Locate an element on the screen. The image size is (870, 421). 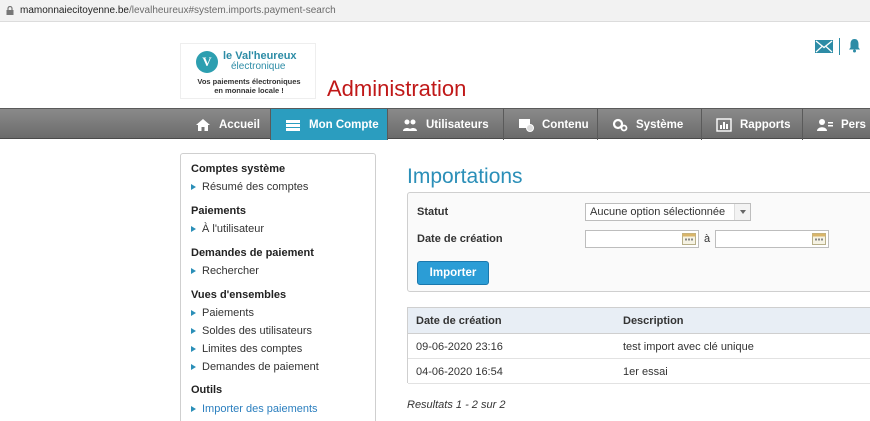
brand-tagline-2: en monnaie locale ! is located at coordinates (249, 90).